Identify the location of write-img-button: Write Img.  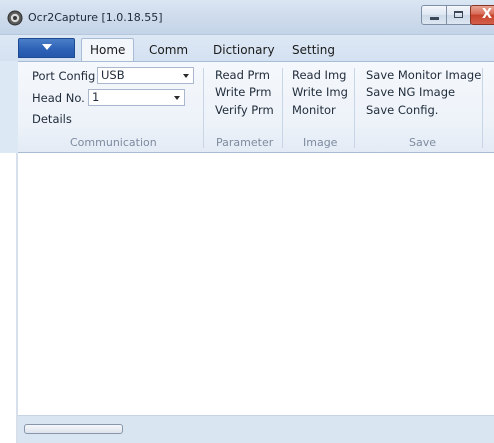
(320, 92).